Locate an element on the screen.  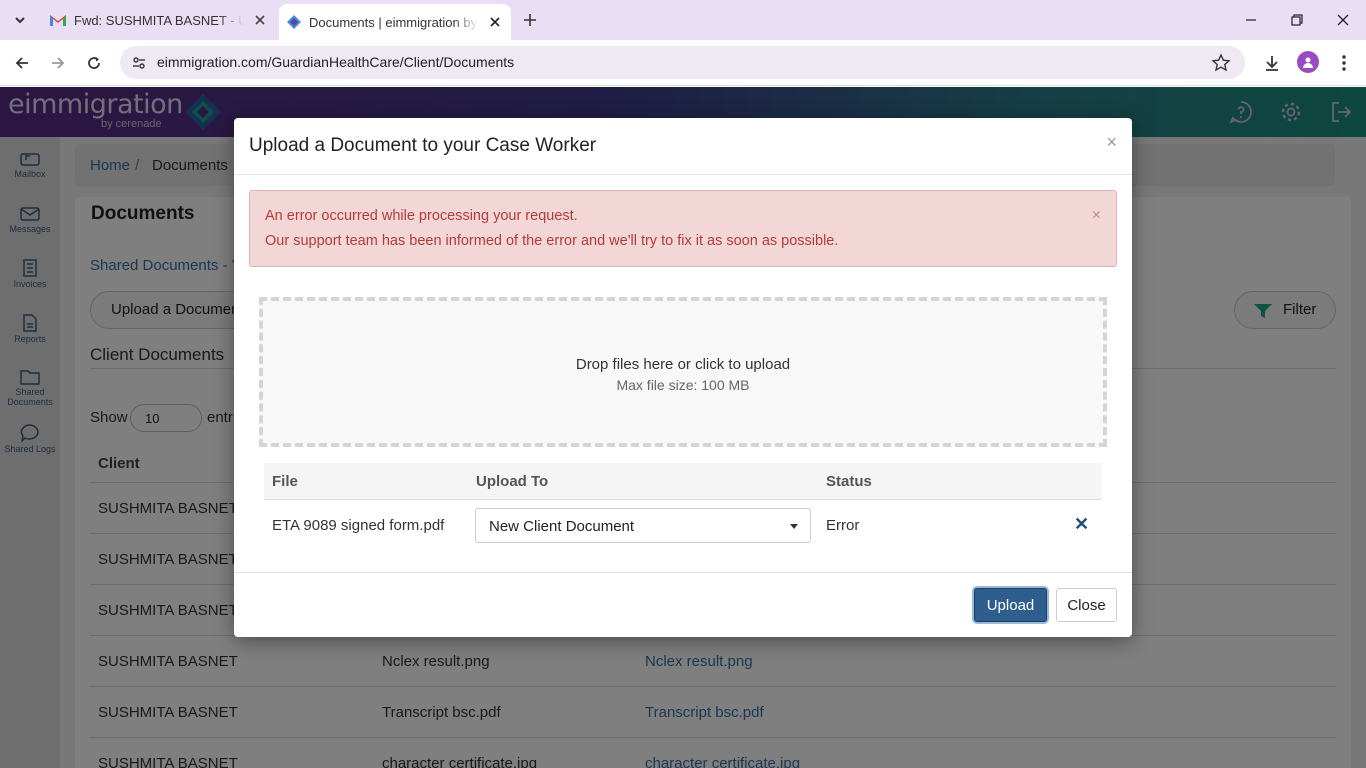
chevron-down-icon is located at coordinates (20, 20).